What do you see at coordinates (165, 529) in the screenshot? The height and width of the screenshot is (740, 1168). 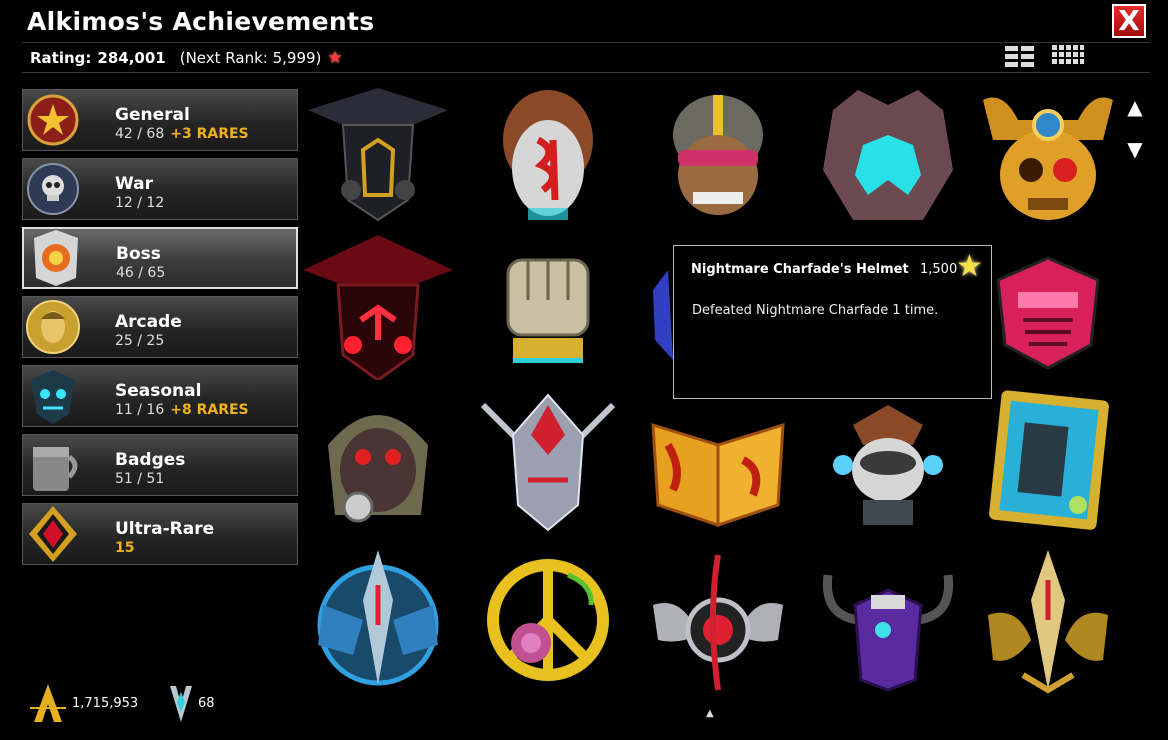 I see `category-name: Ultra-Rare` at bounding box center [165, 529].